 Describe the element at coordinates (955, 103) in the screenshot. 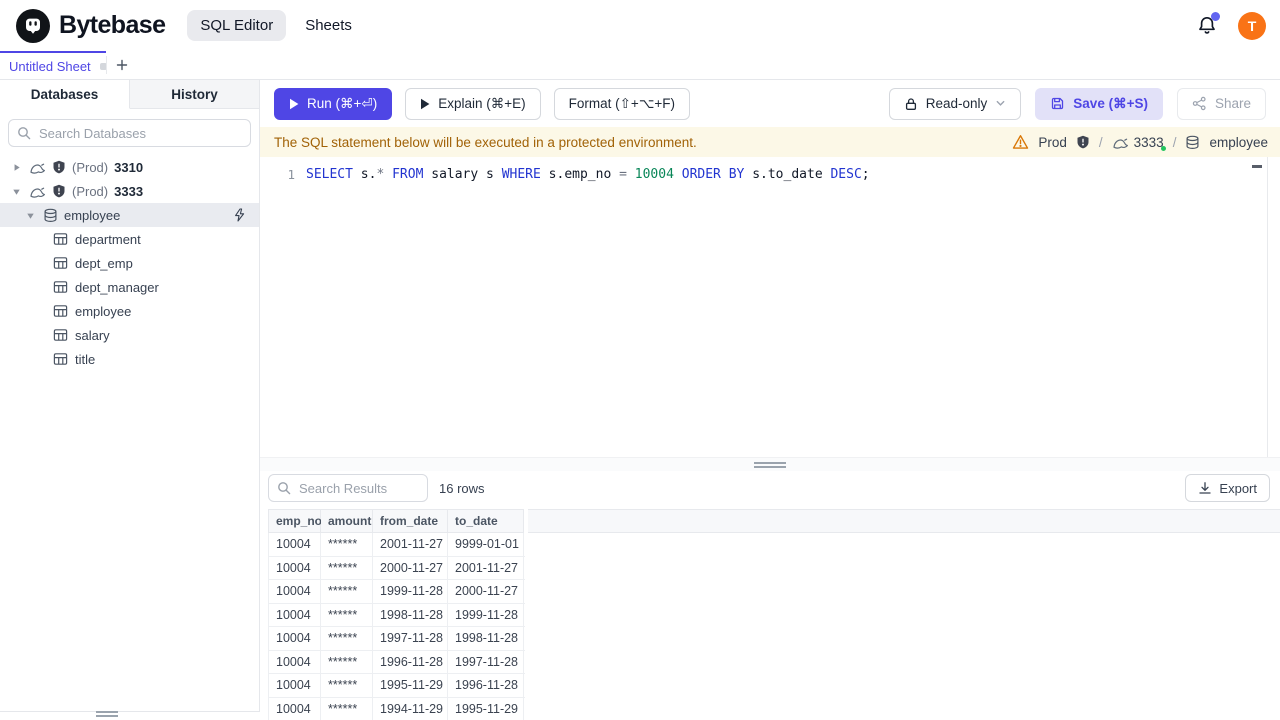

I see `readonly-mode-select: Read-only` at that location.